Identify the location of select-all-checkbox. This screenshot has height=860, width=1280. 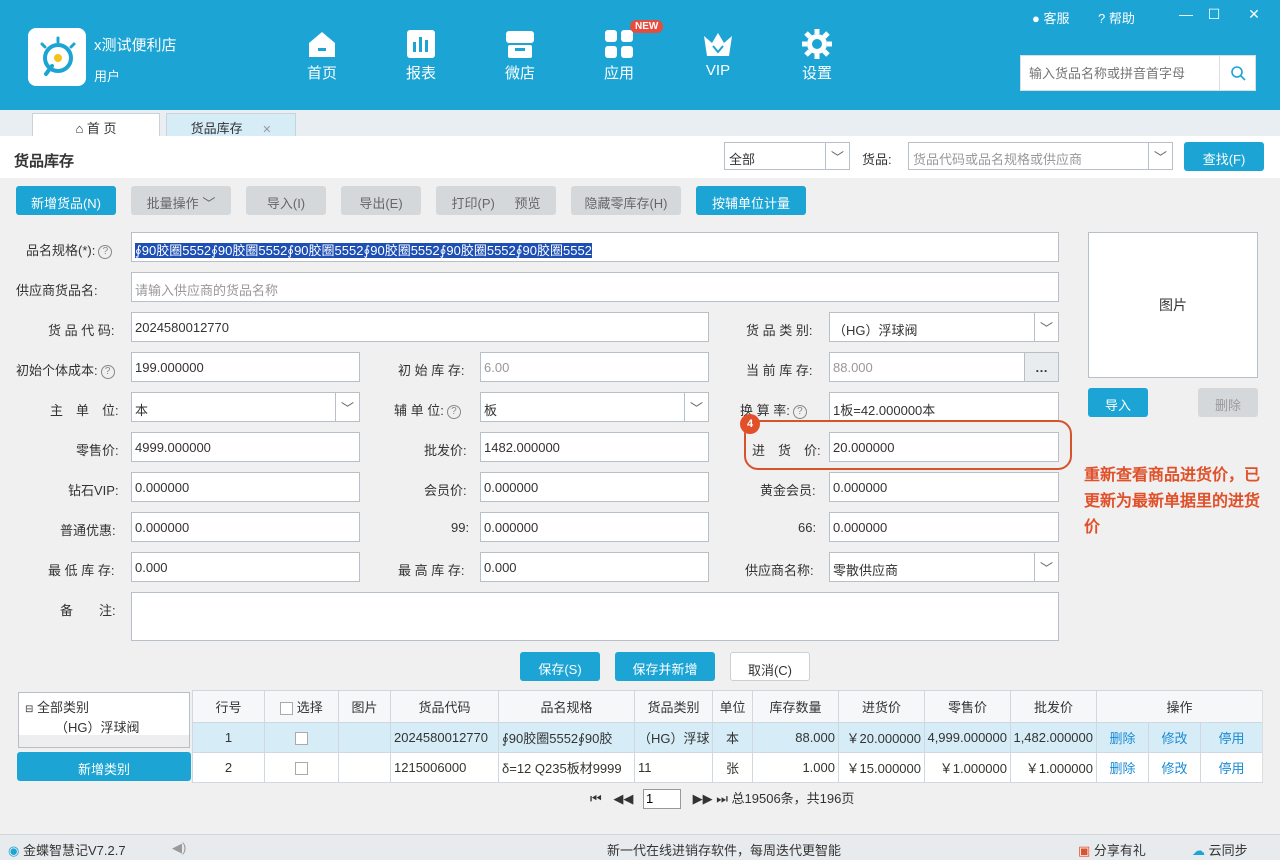
(287, 709).